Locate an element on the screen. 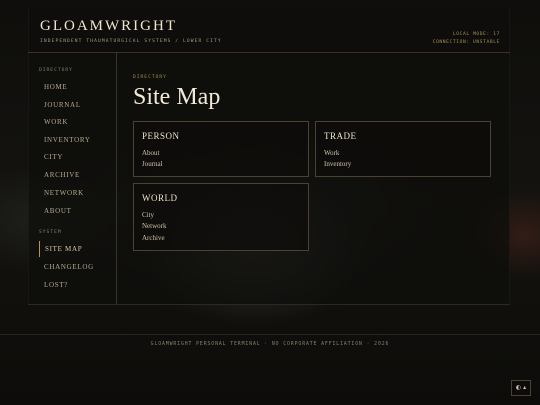  card-heading: TRADE is located at coordinates (340, 136).